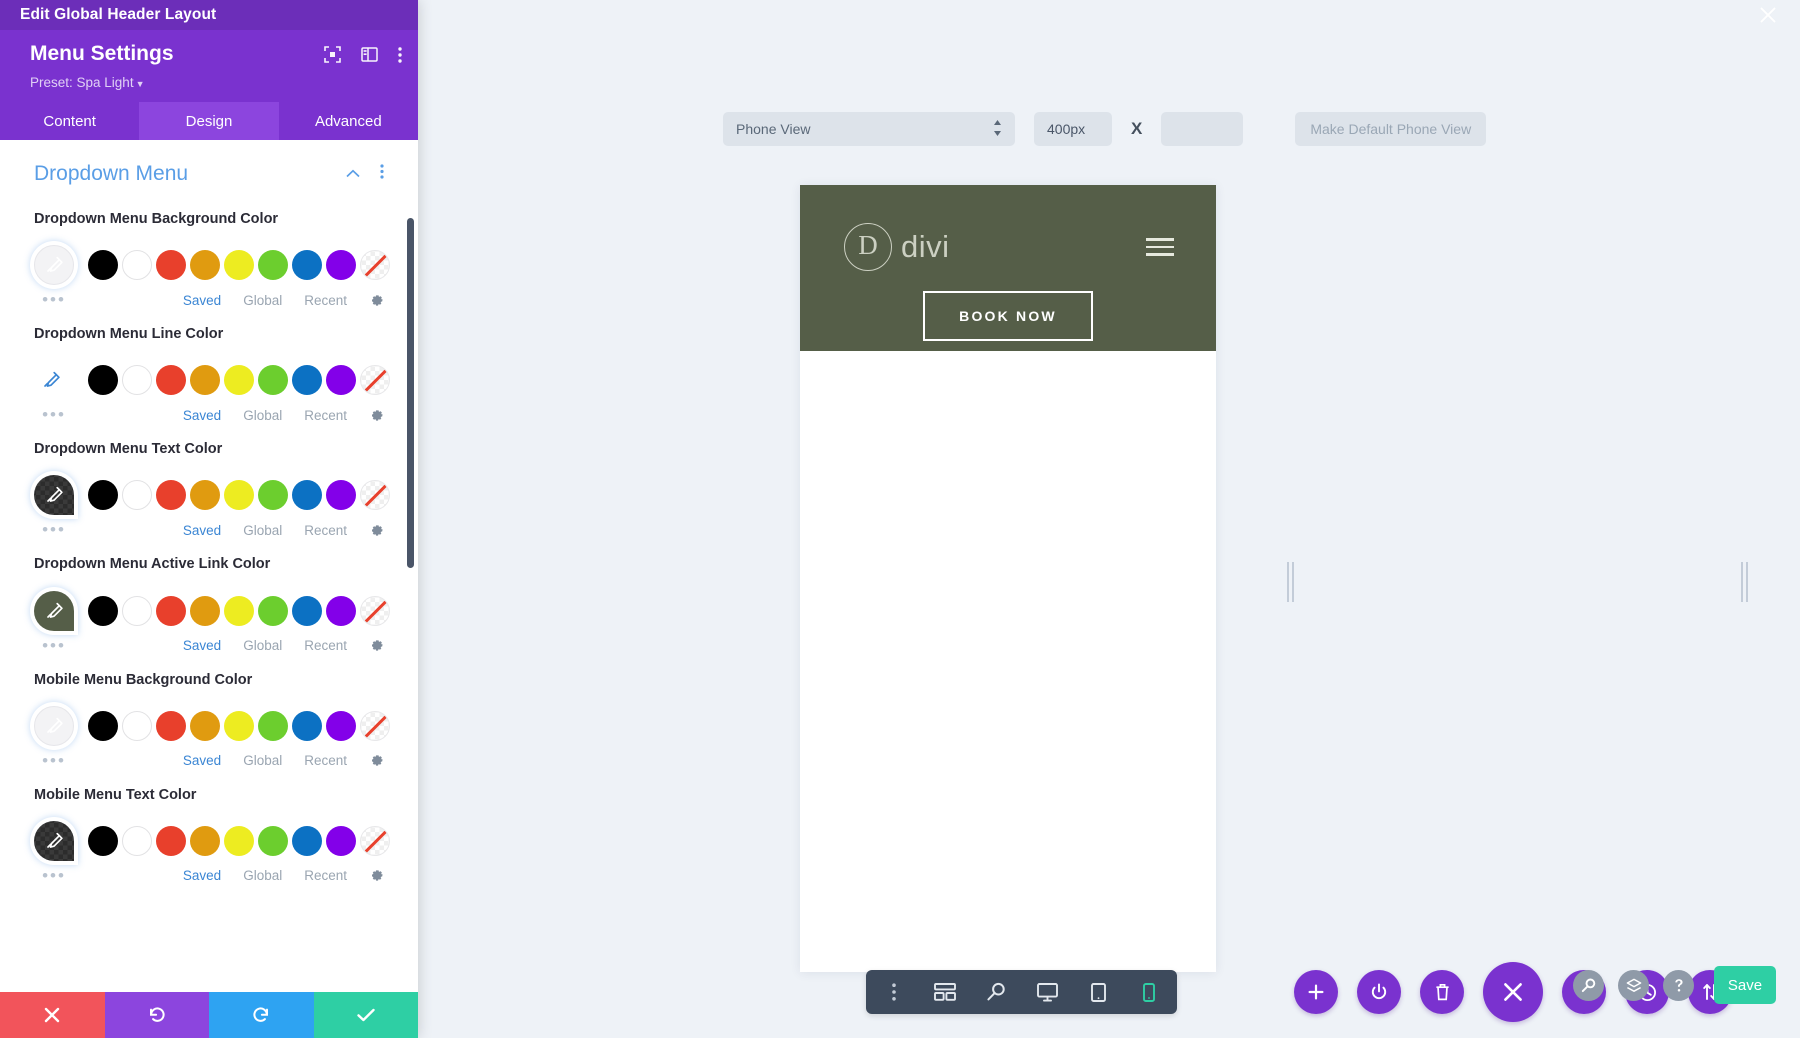  Describe the element at coordinates (332, 57) in the screenshot. I see `focus-target-icon` at that location.